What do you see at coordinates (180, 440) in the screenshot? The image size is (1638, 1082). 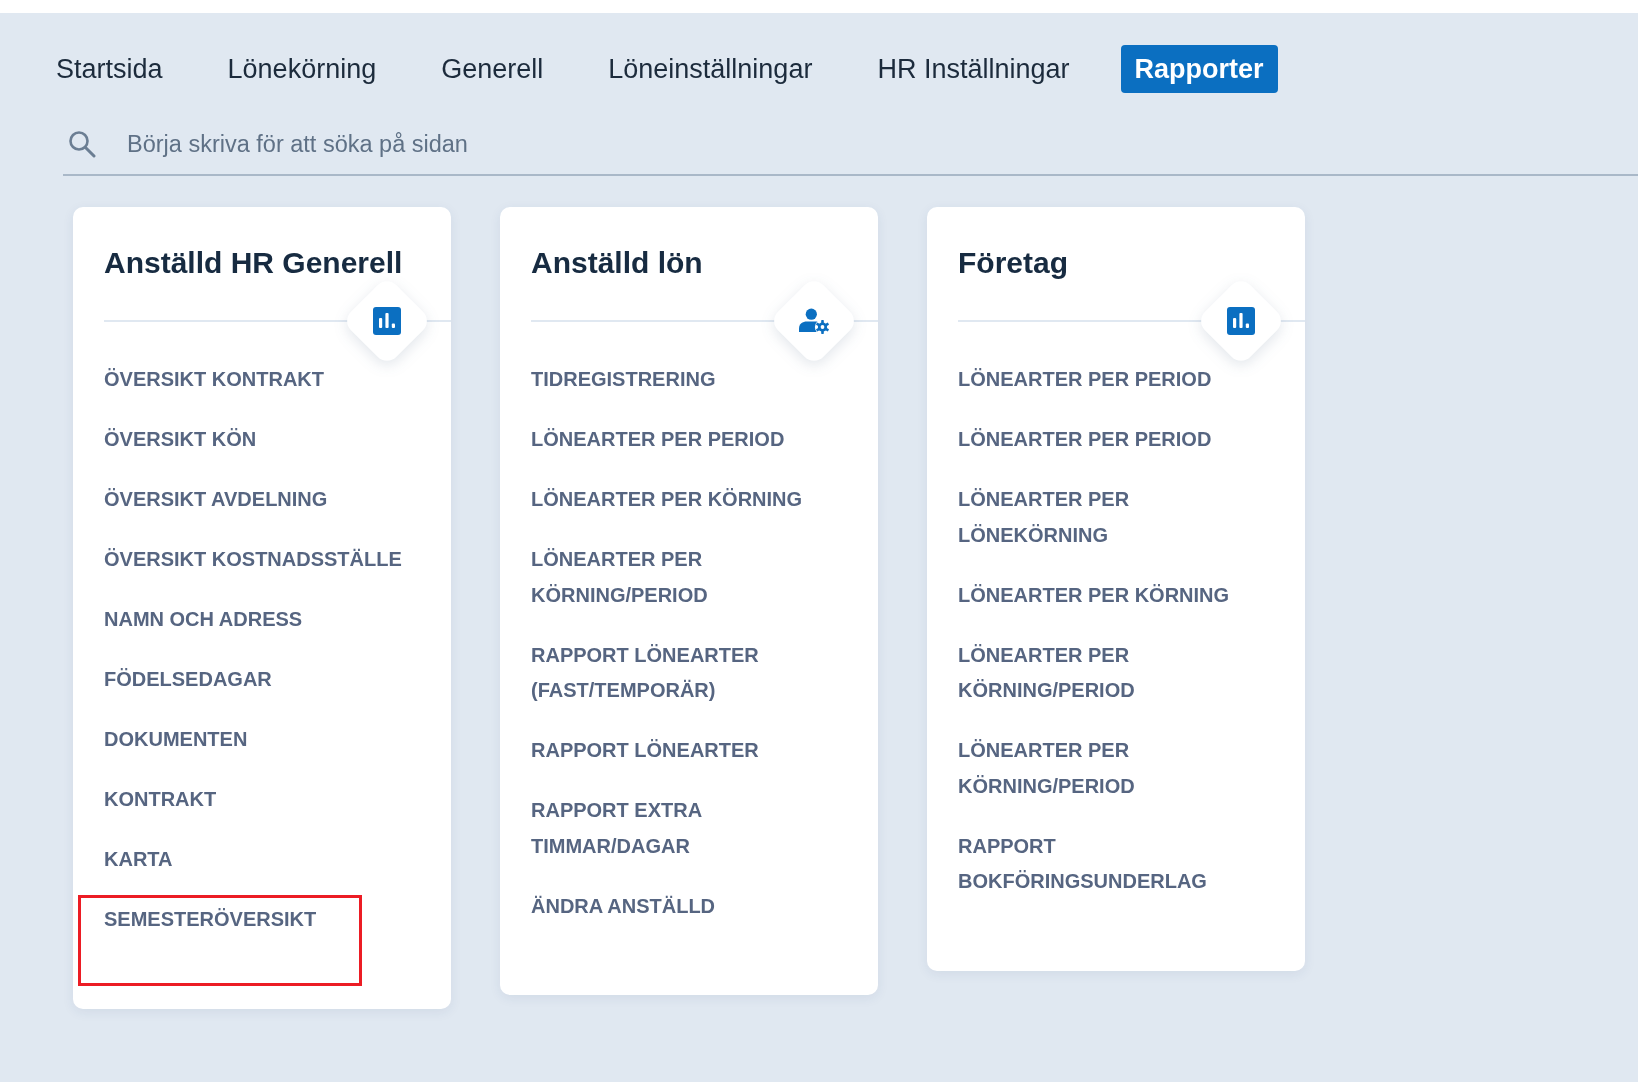 I see `report-link: ÖVERSIKT KÖN` at bounding box center [180, 440].